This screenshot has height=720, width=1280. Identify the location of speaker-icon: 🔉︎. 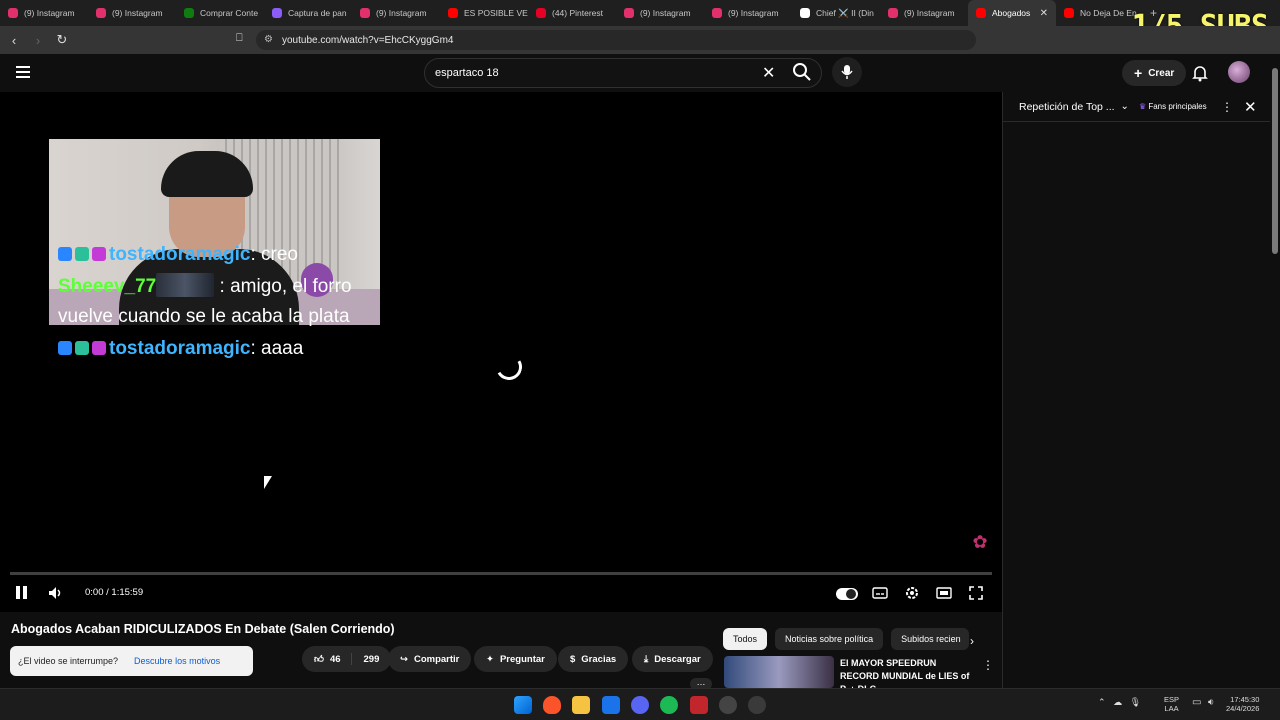
(1211, 702).